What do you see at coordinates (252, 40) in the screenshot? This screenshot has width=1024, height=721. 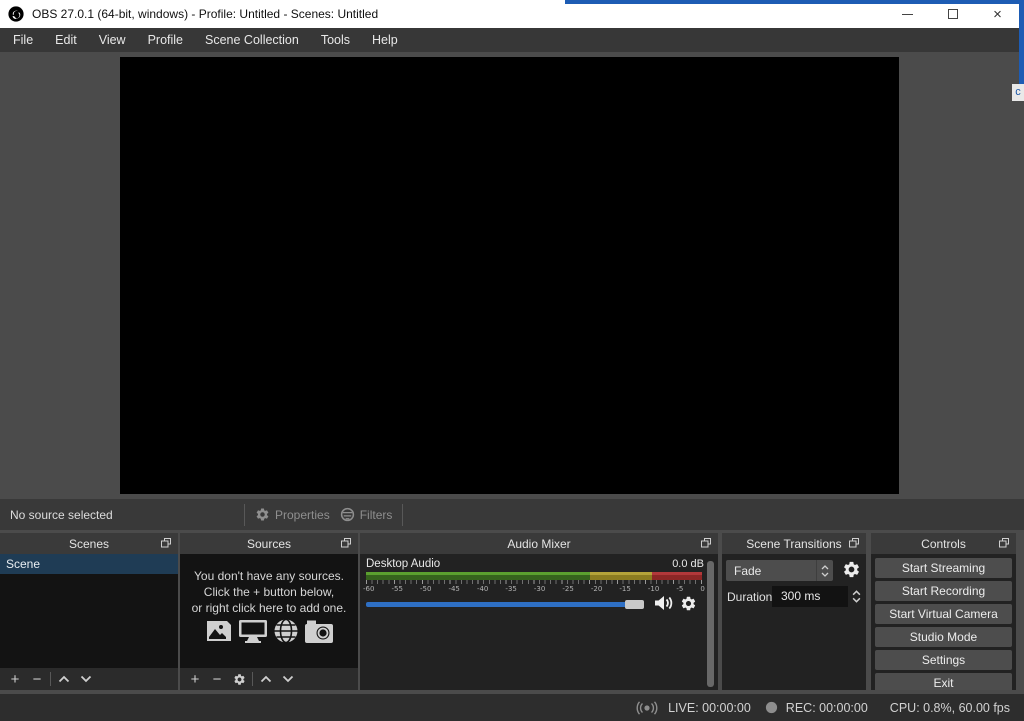 I see `menu-item: Scene Collection` at bounding box center [252, 40].